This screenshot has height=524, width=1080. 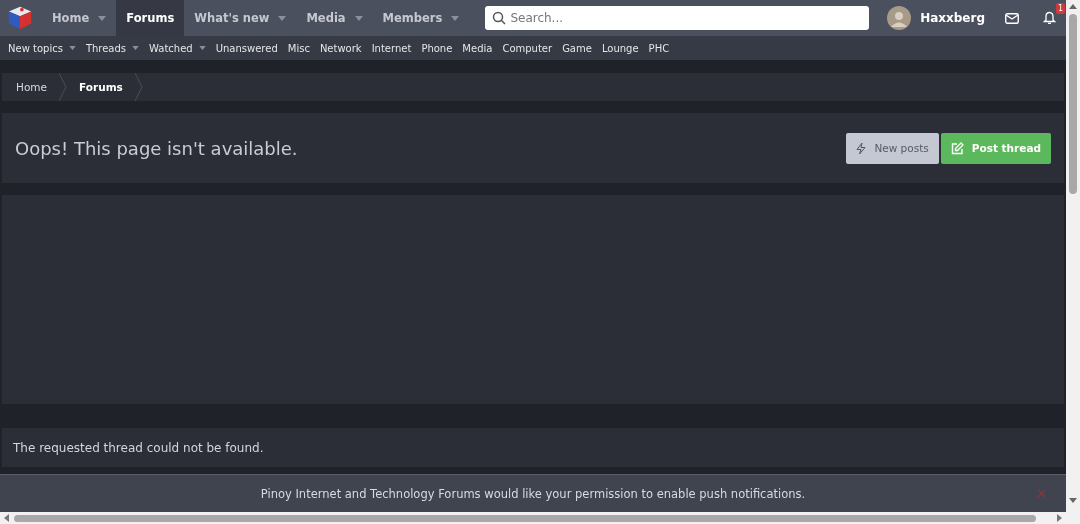 I want to click on new-posts-button: New posts, so click(x=892, y=148).